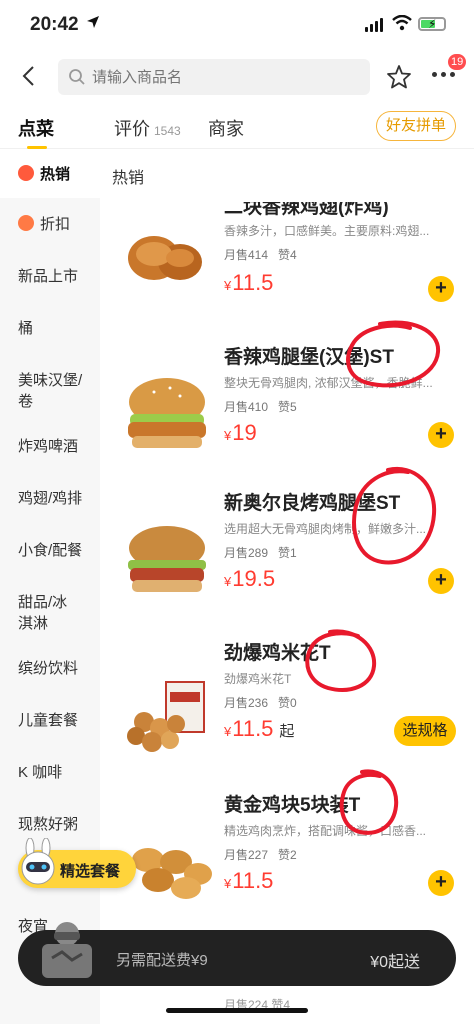 This screenshot has height=1024, width=474. Describe the element at coordinates (26, 328) in the screenshot. I see `sidebar-item-label: 桶` at that location.